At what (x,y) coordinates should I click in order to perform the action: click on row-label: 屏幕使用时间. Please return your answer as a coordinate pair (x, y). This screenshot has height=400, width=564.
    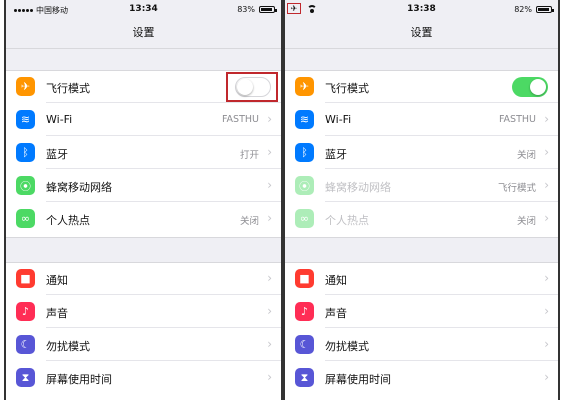
    Looking at the image, I should click on (79, 379).